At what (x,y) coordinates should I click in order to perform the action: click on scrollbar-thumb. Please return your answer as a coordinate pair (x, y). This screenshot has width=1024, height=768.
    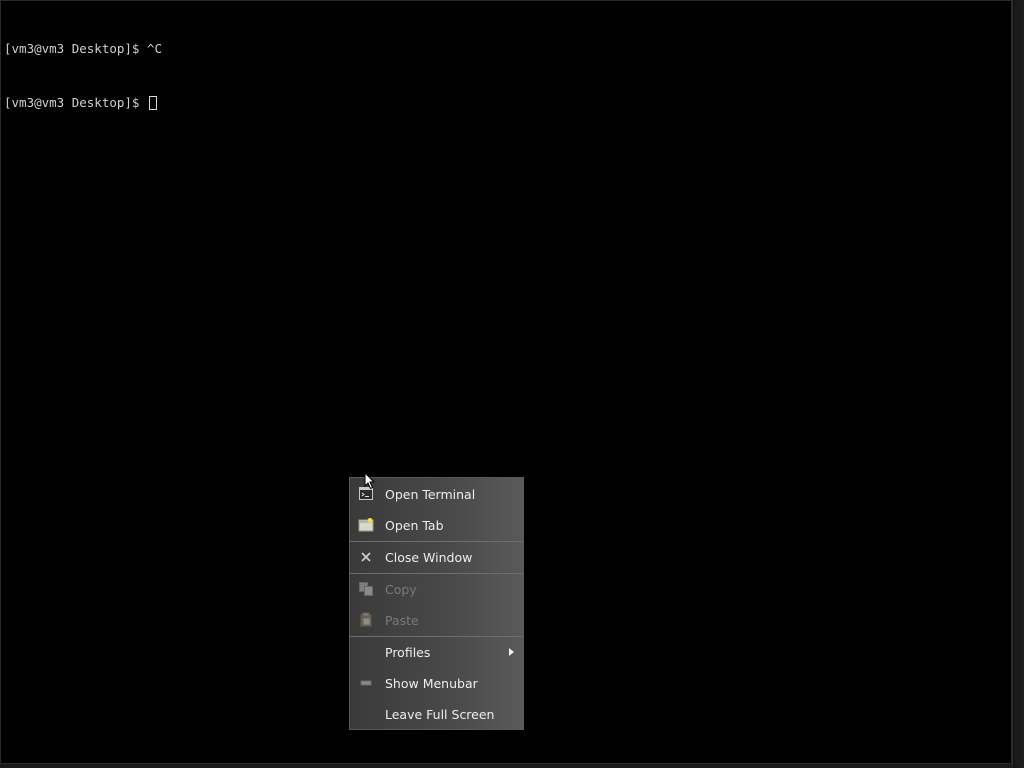
    Looking at the image, I should click on (1018, 384).